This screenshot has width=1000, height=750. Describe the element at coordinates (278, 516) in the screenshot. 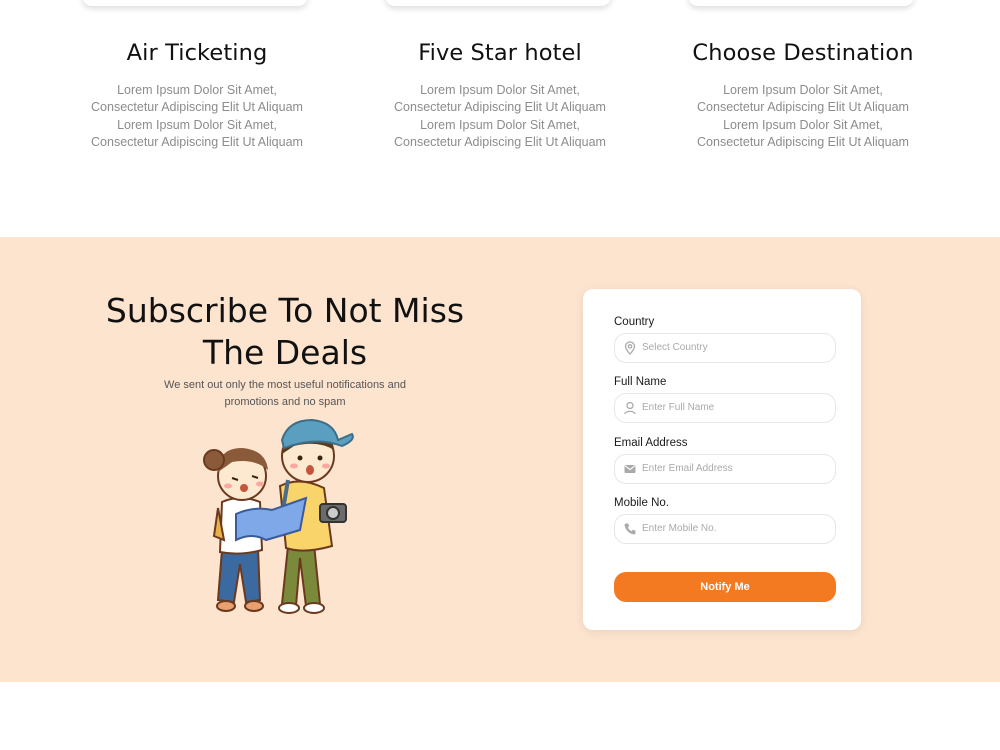

I see `travelers-illustration` at that location.